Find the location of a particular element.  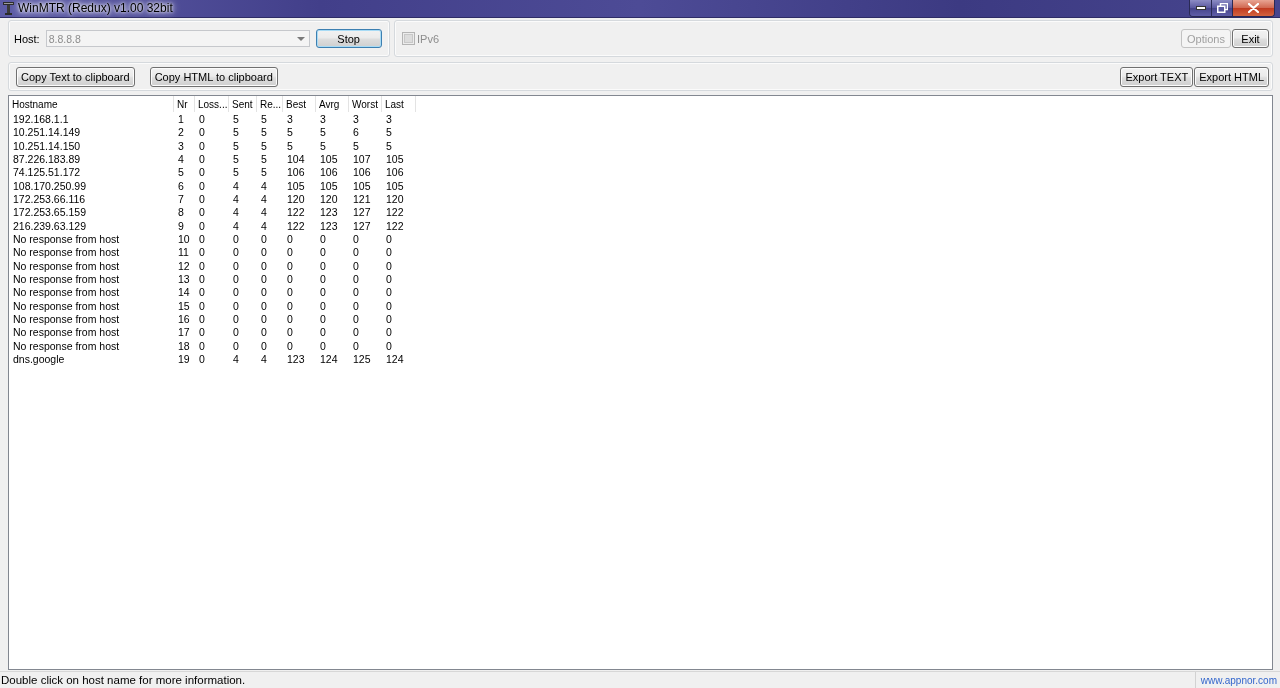

table-cell-text: 1 is located at coordinates (181, 120).